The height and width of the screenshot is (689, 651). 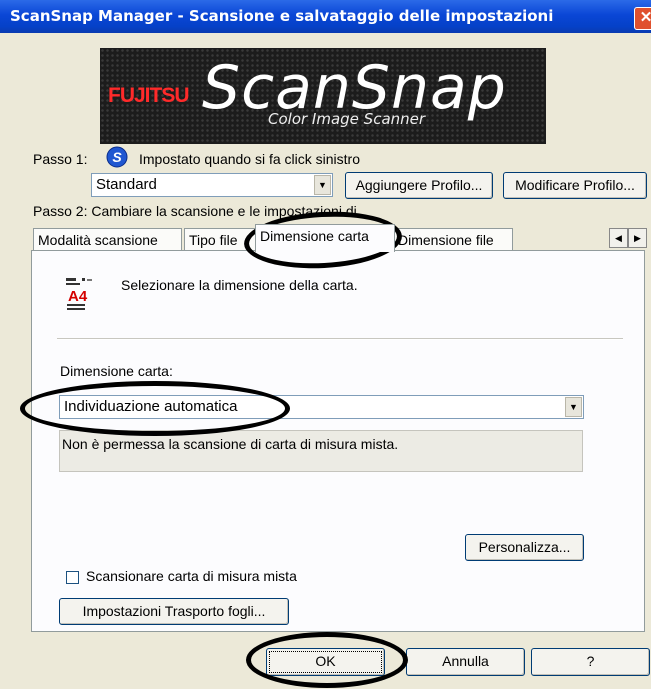 I want to click on profile-value: Standard, so click(x=126, y=184).